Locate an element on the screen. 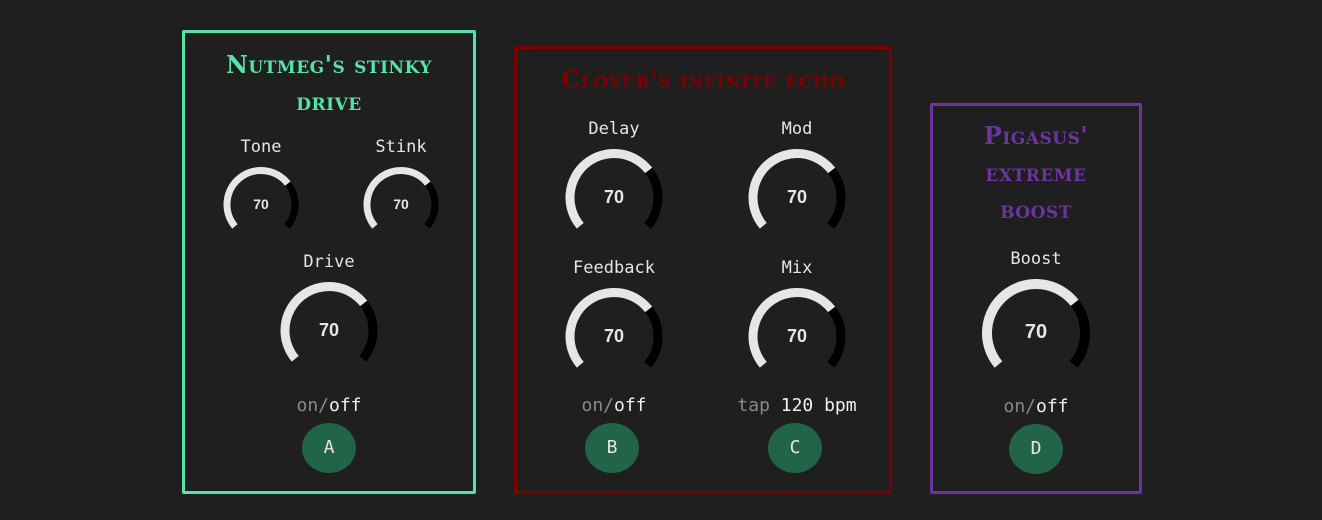  tap-tempo-label: tap 120 bpm is located at coordinates (797, 405).